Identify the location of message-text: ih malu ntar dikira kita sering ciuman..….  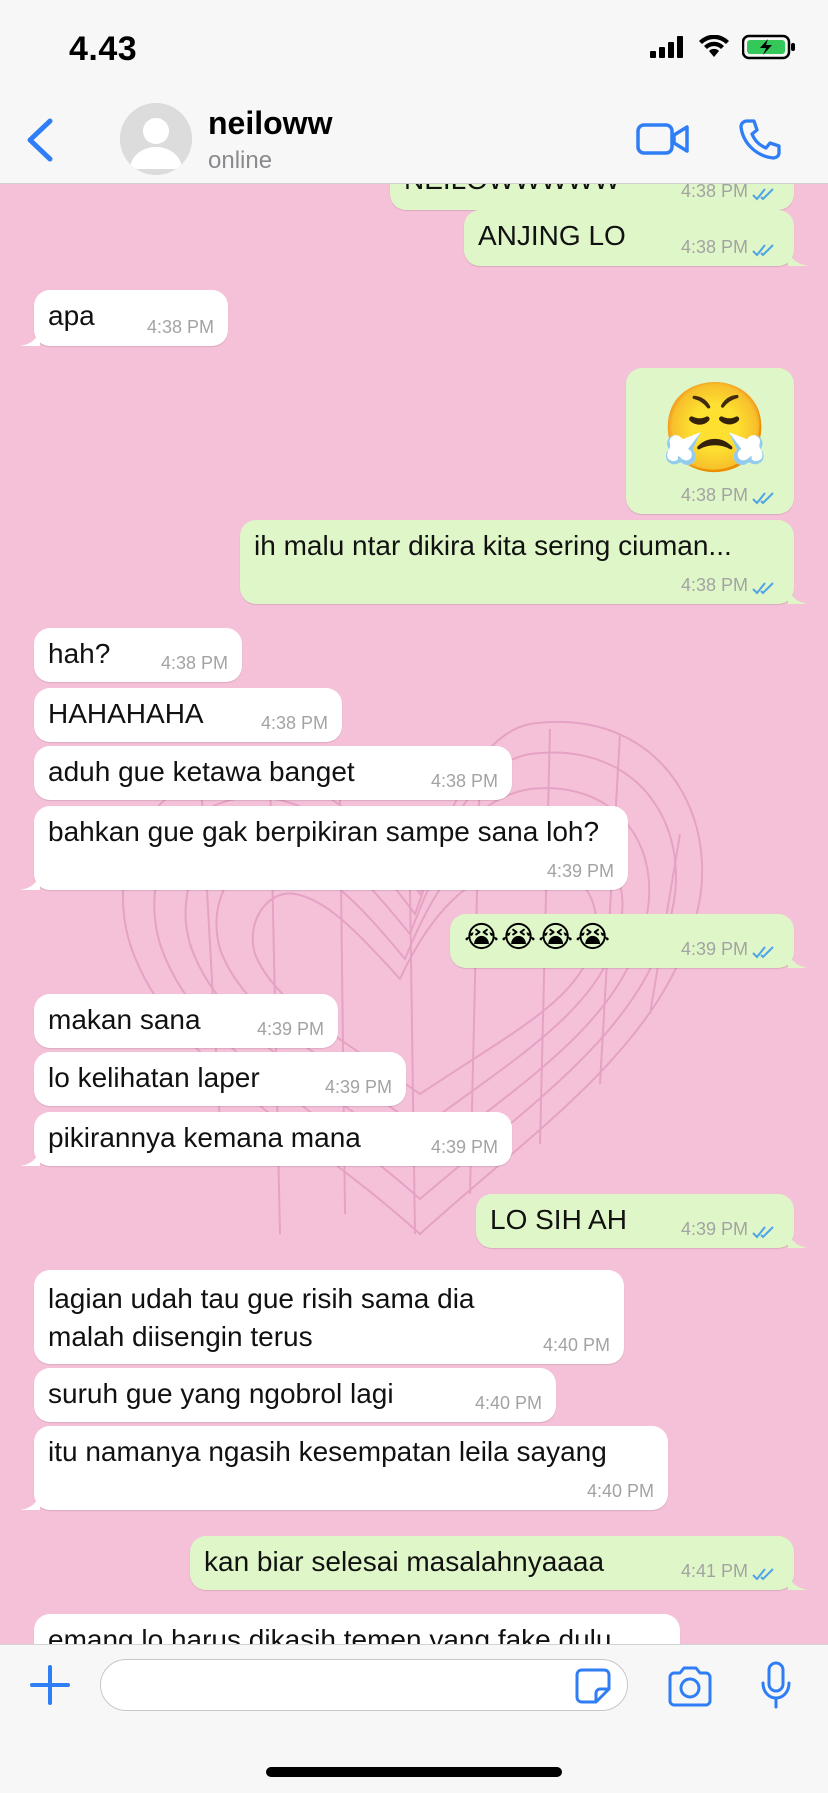
(493, 545).